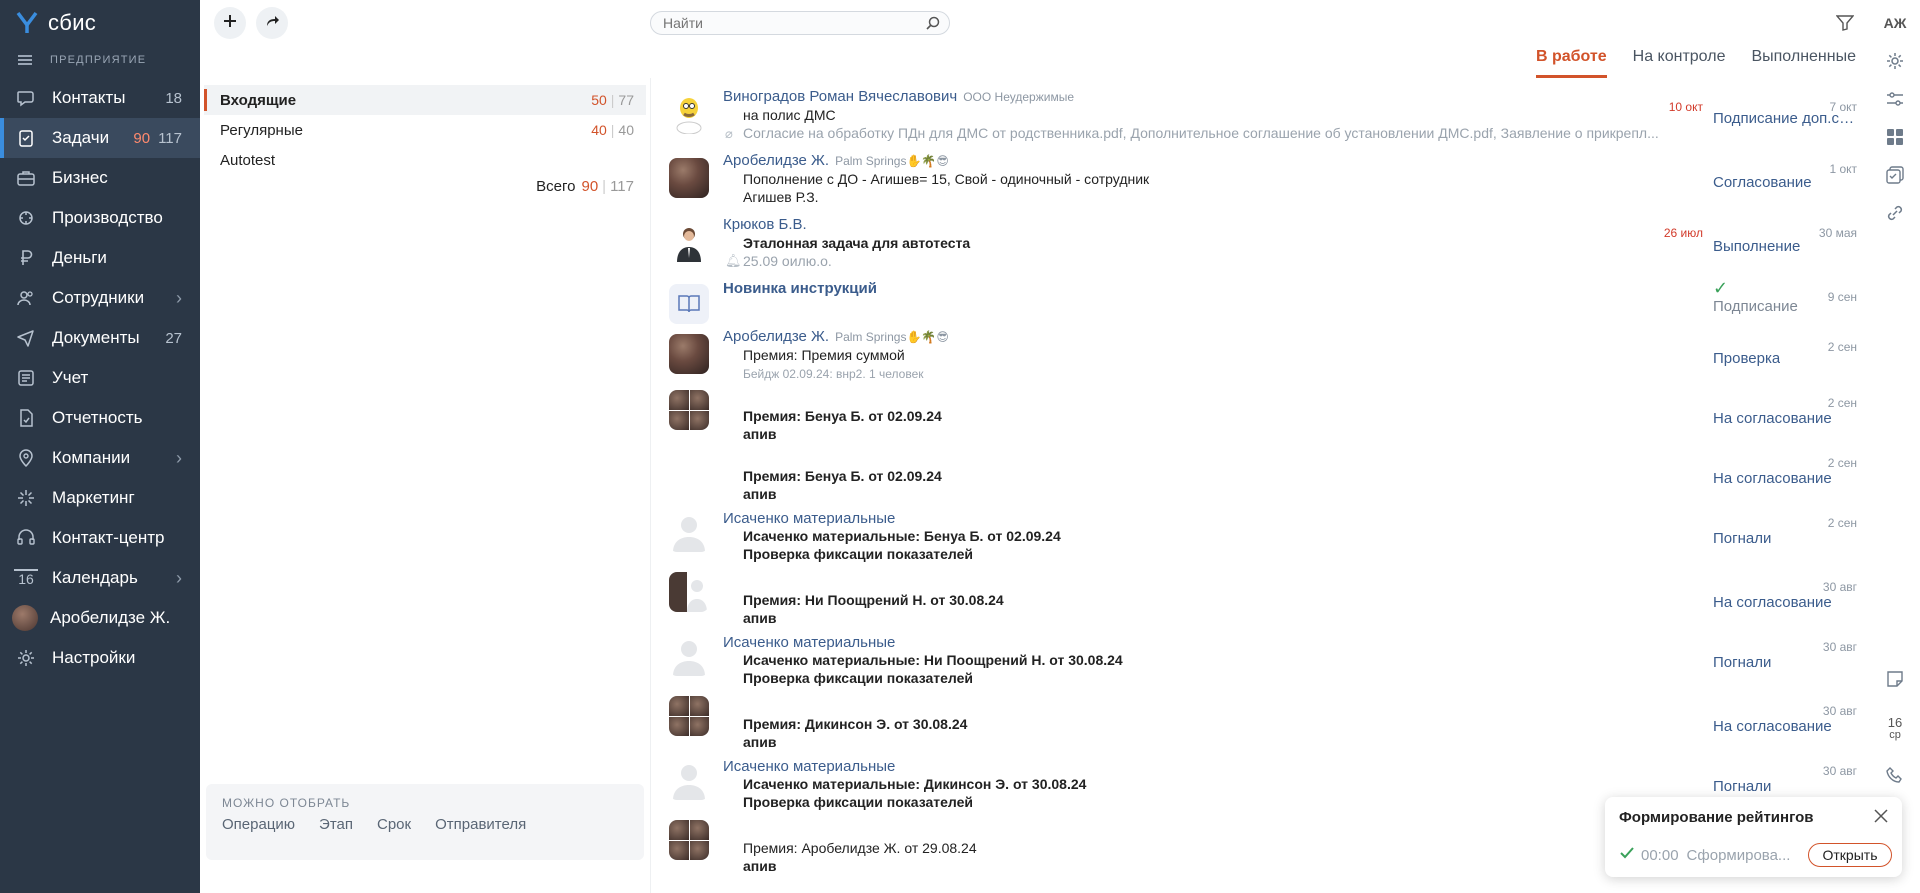 This screenshot has height=893, width=1920. What do you see at coordinates (26, 378) in the screenshot?
I see `ledger-icon` at bounding box center [26, 378].